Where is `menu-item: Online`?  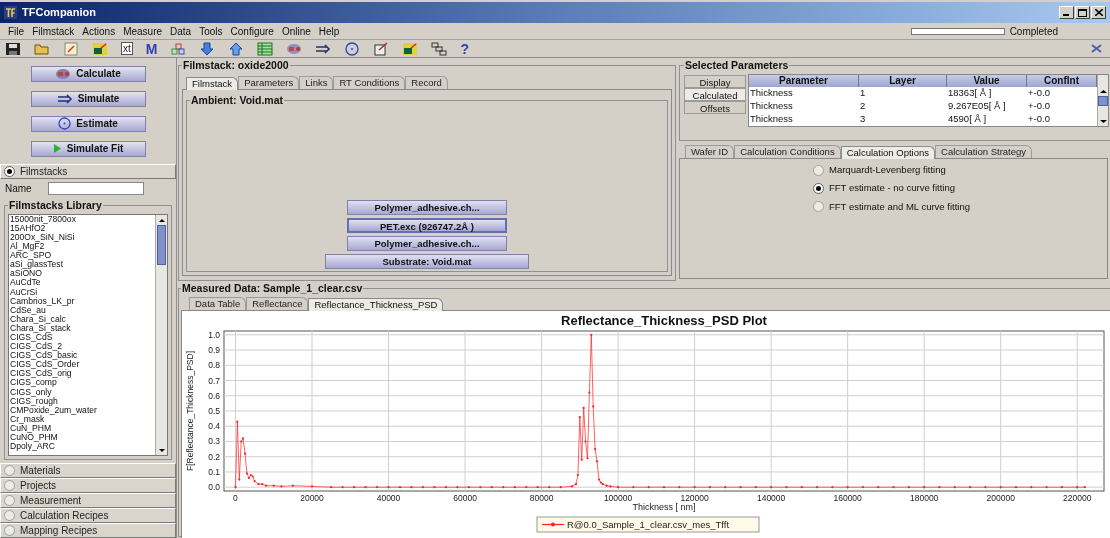 menu-item: Online is located at coordinates (296, 31).